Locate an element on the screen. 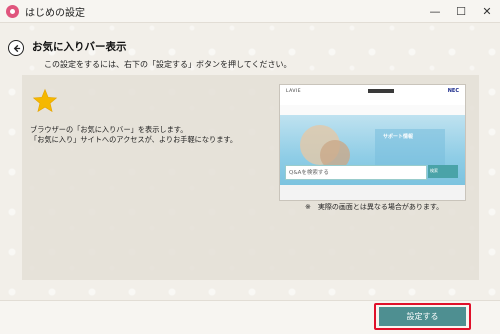  page-subtitle: この設定をするには、右下の「設定する」ボタンを押してください。 is located at coordinates (168, 64).